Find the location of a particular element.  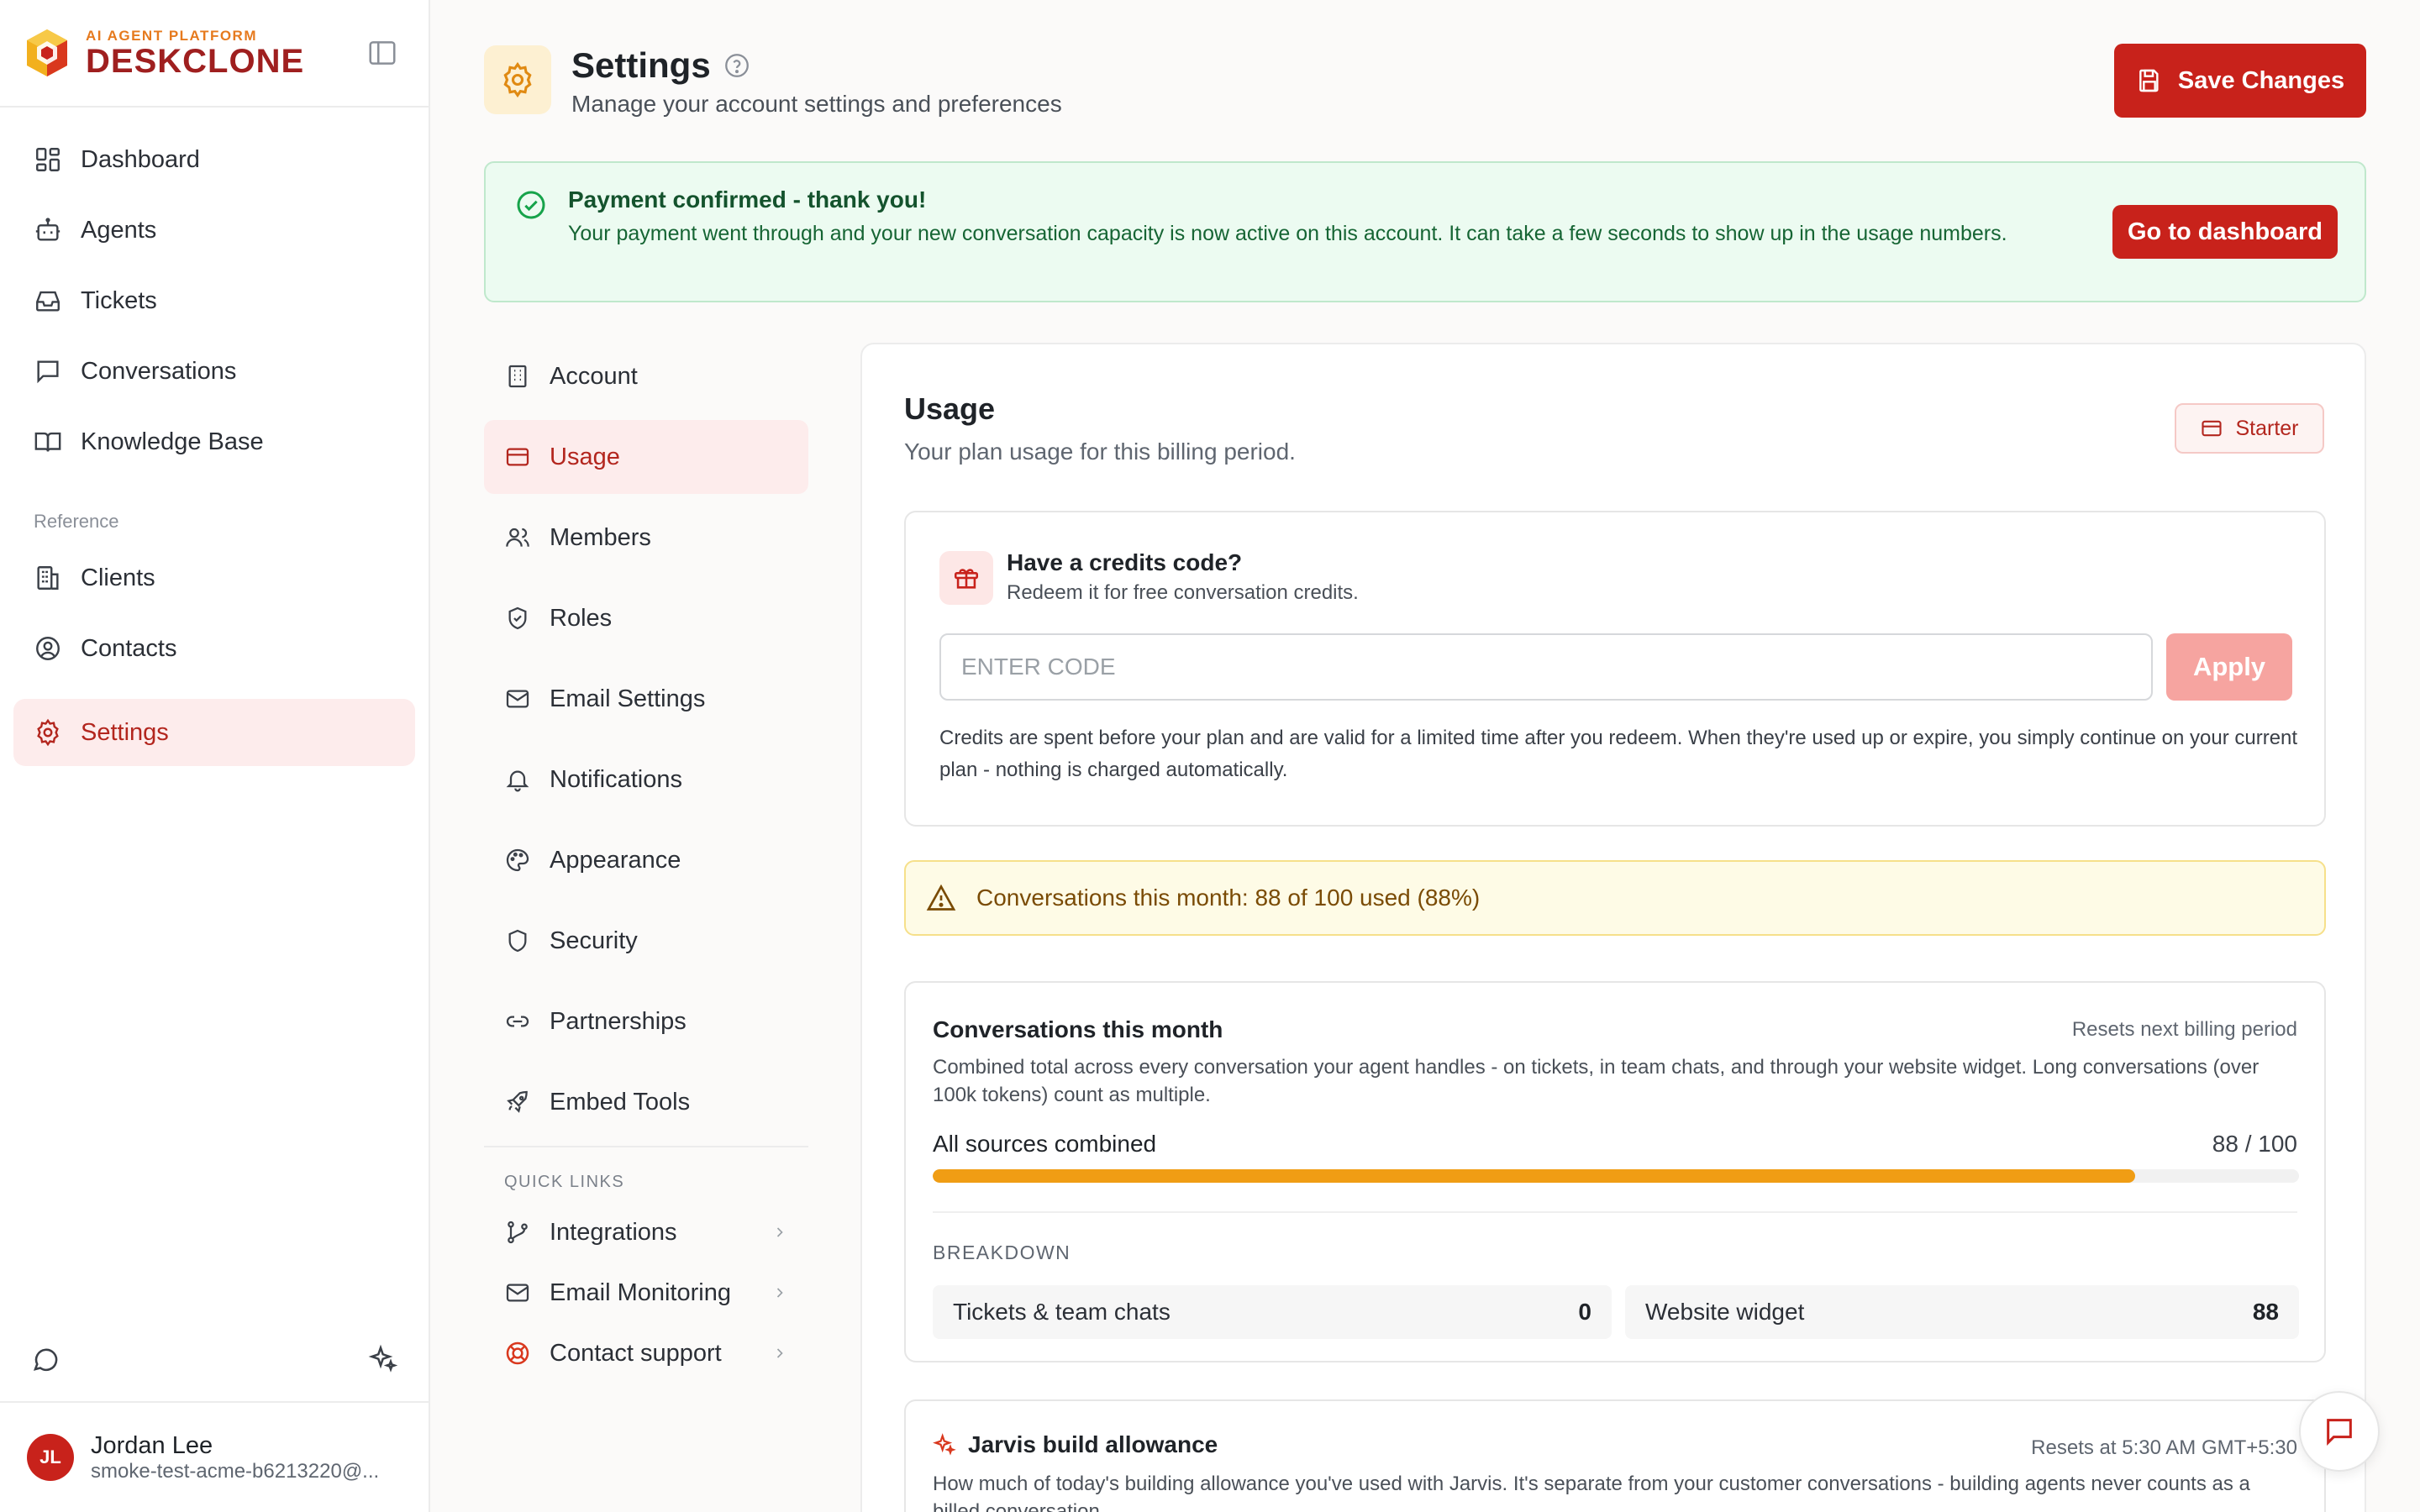

nav-item-agents: Agents is located at coordinates (214, 230).